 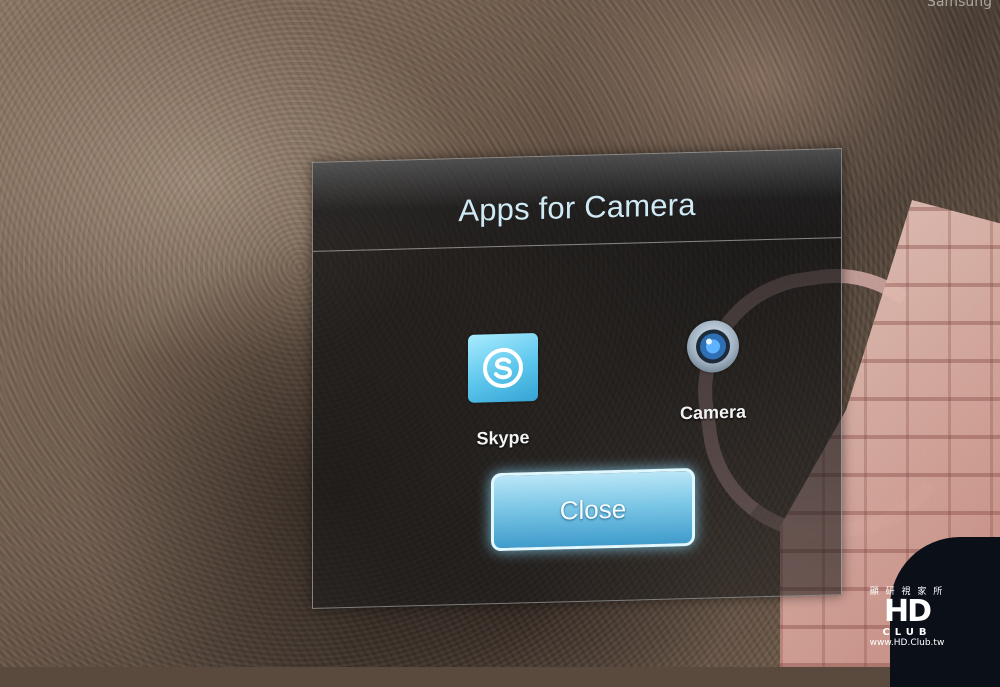 What do you see at coordinates (959, 5) in the screenshot?
I see `brand-text: Samsung` at bounding box center [959, 5].